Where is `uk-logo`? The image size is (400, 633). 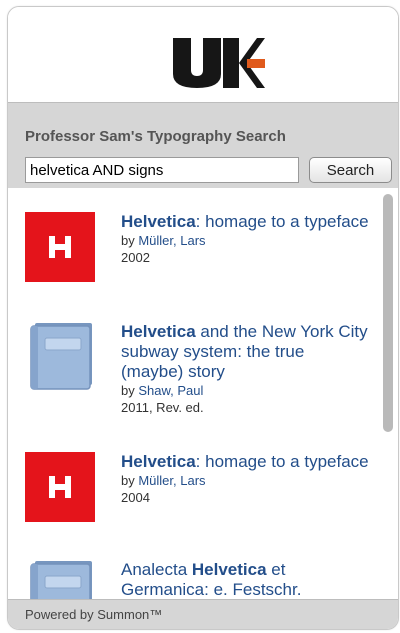 uk-logo is located at coordinates (219, 63).